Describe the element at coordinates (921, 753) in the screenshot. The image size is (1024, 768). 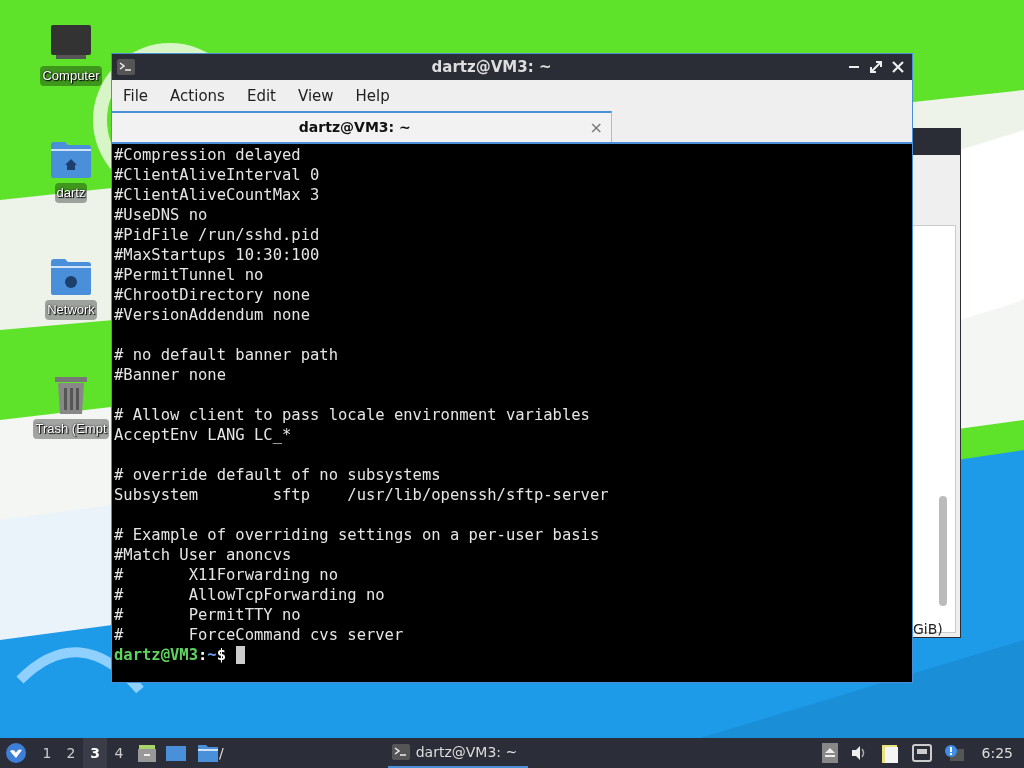
I see `ethernet-icon` at that location.